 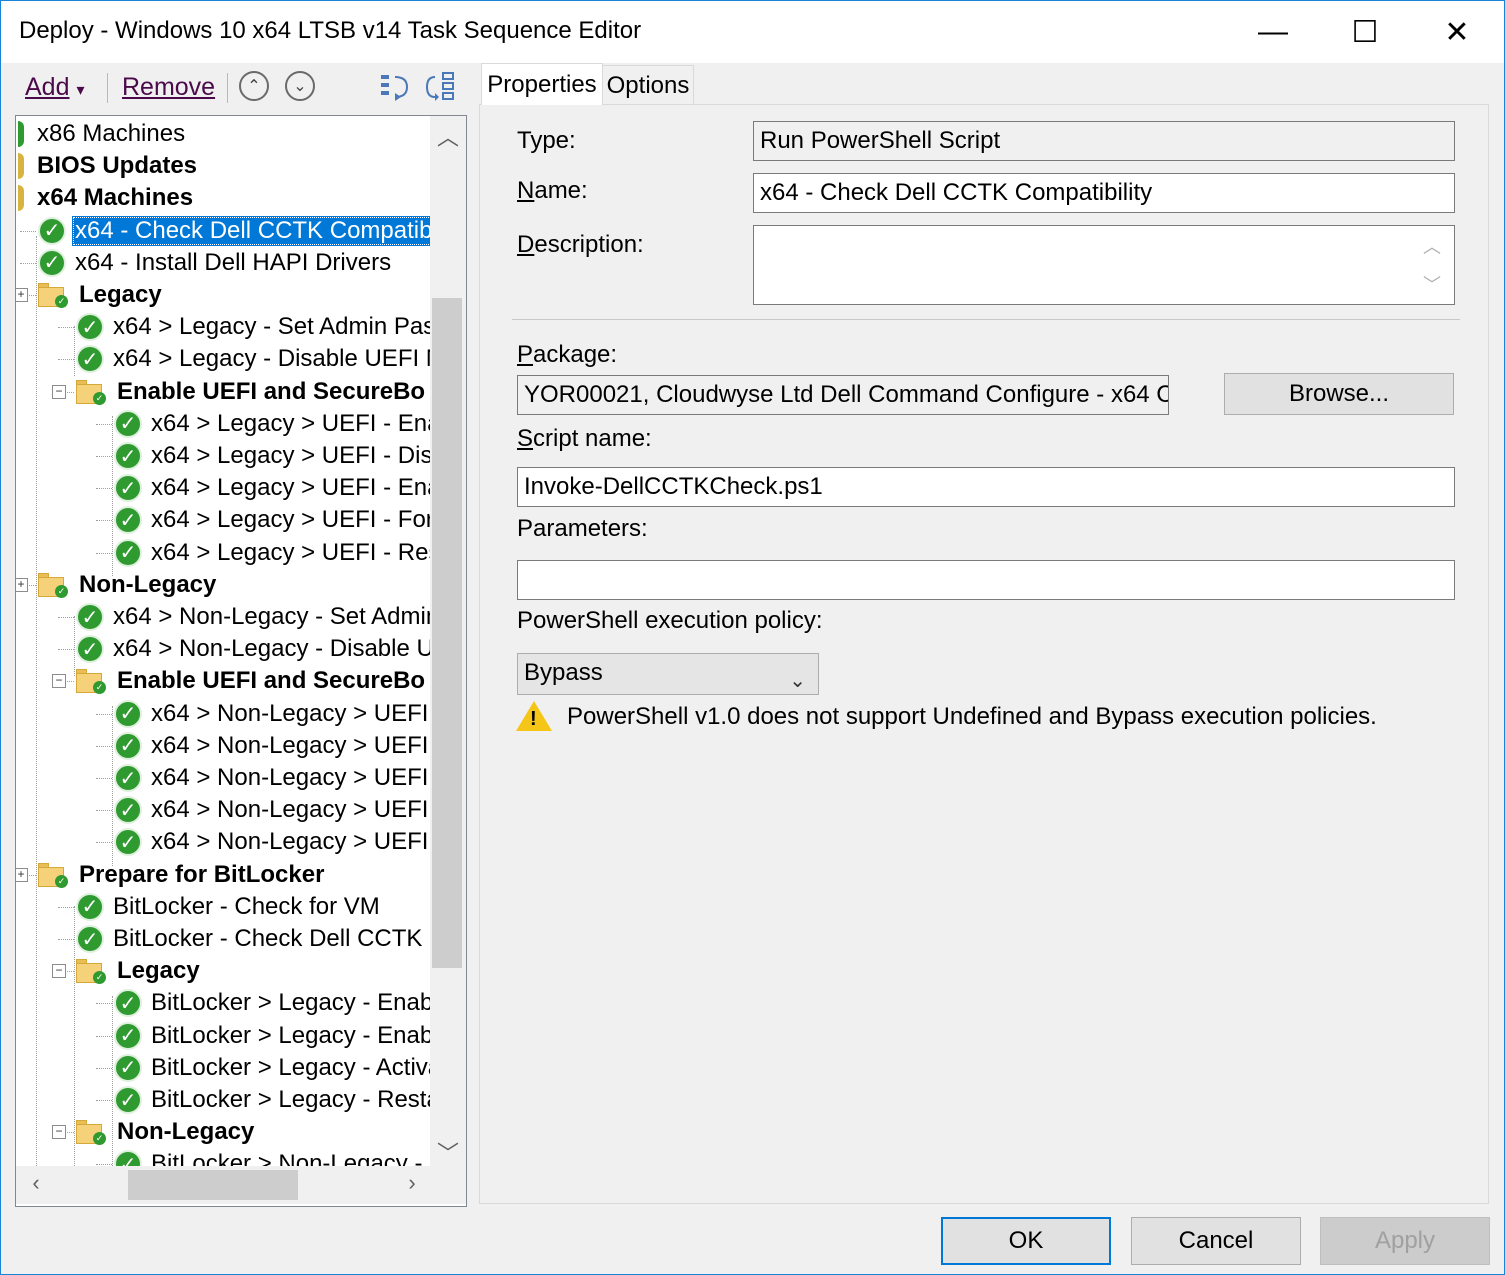 I want to click on scroll-down-icon: ﹀, so click(x=448, y=1152).